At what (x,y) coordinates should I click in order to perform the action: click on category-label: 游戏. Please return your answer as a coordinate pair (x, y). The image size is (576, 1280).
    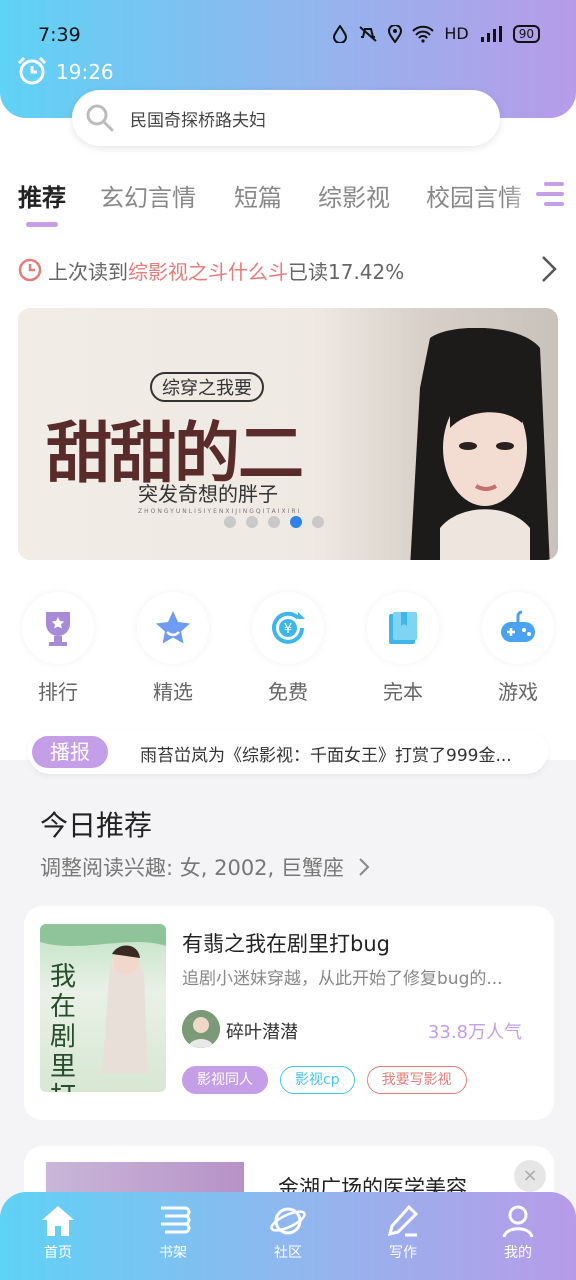
    Looking at the image, I should click on (518, 692).